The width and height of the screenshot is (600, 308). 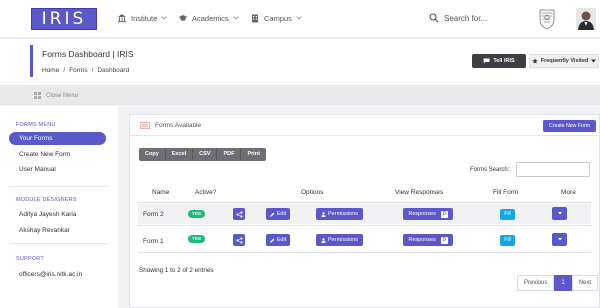 I want to click on csv-button: CSV, so click(x=205, y=154).